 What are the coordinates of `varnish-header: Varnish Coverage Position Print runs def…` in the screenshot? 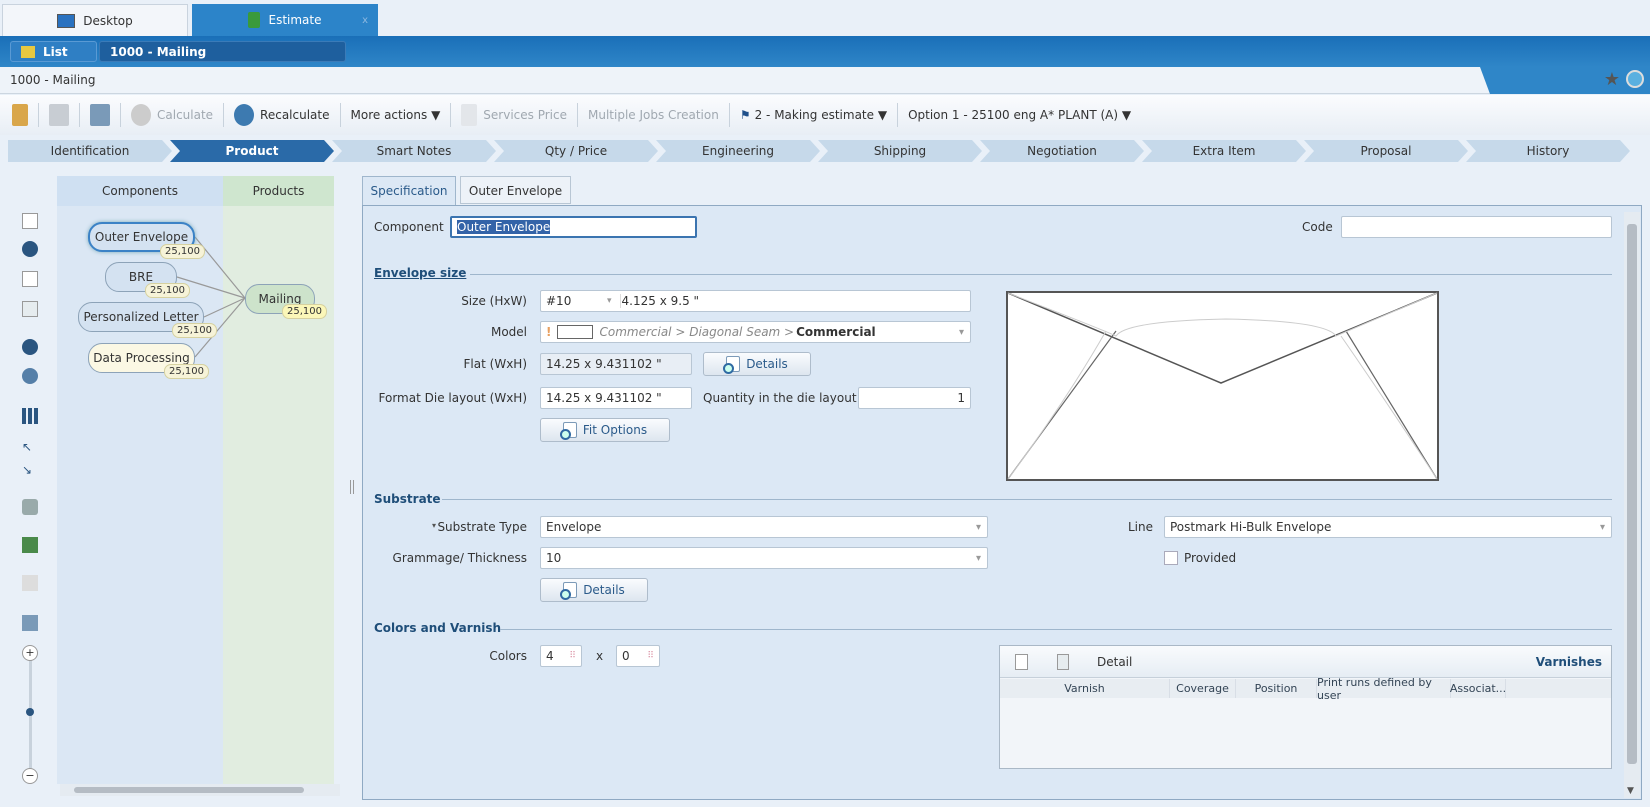 It's located at (1305, 689).